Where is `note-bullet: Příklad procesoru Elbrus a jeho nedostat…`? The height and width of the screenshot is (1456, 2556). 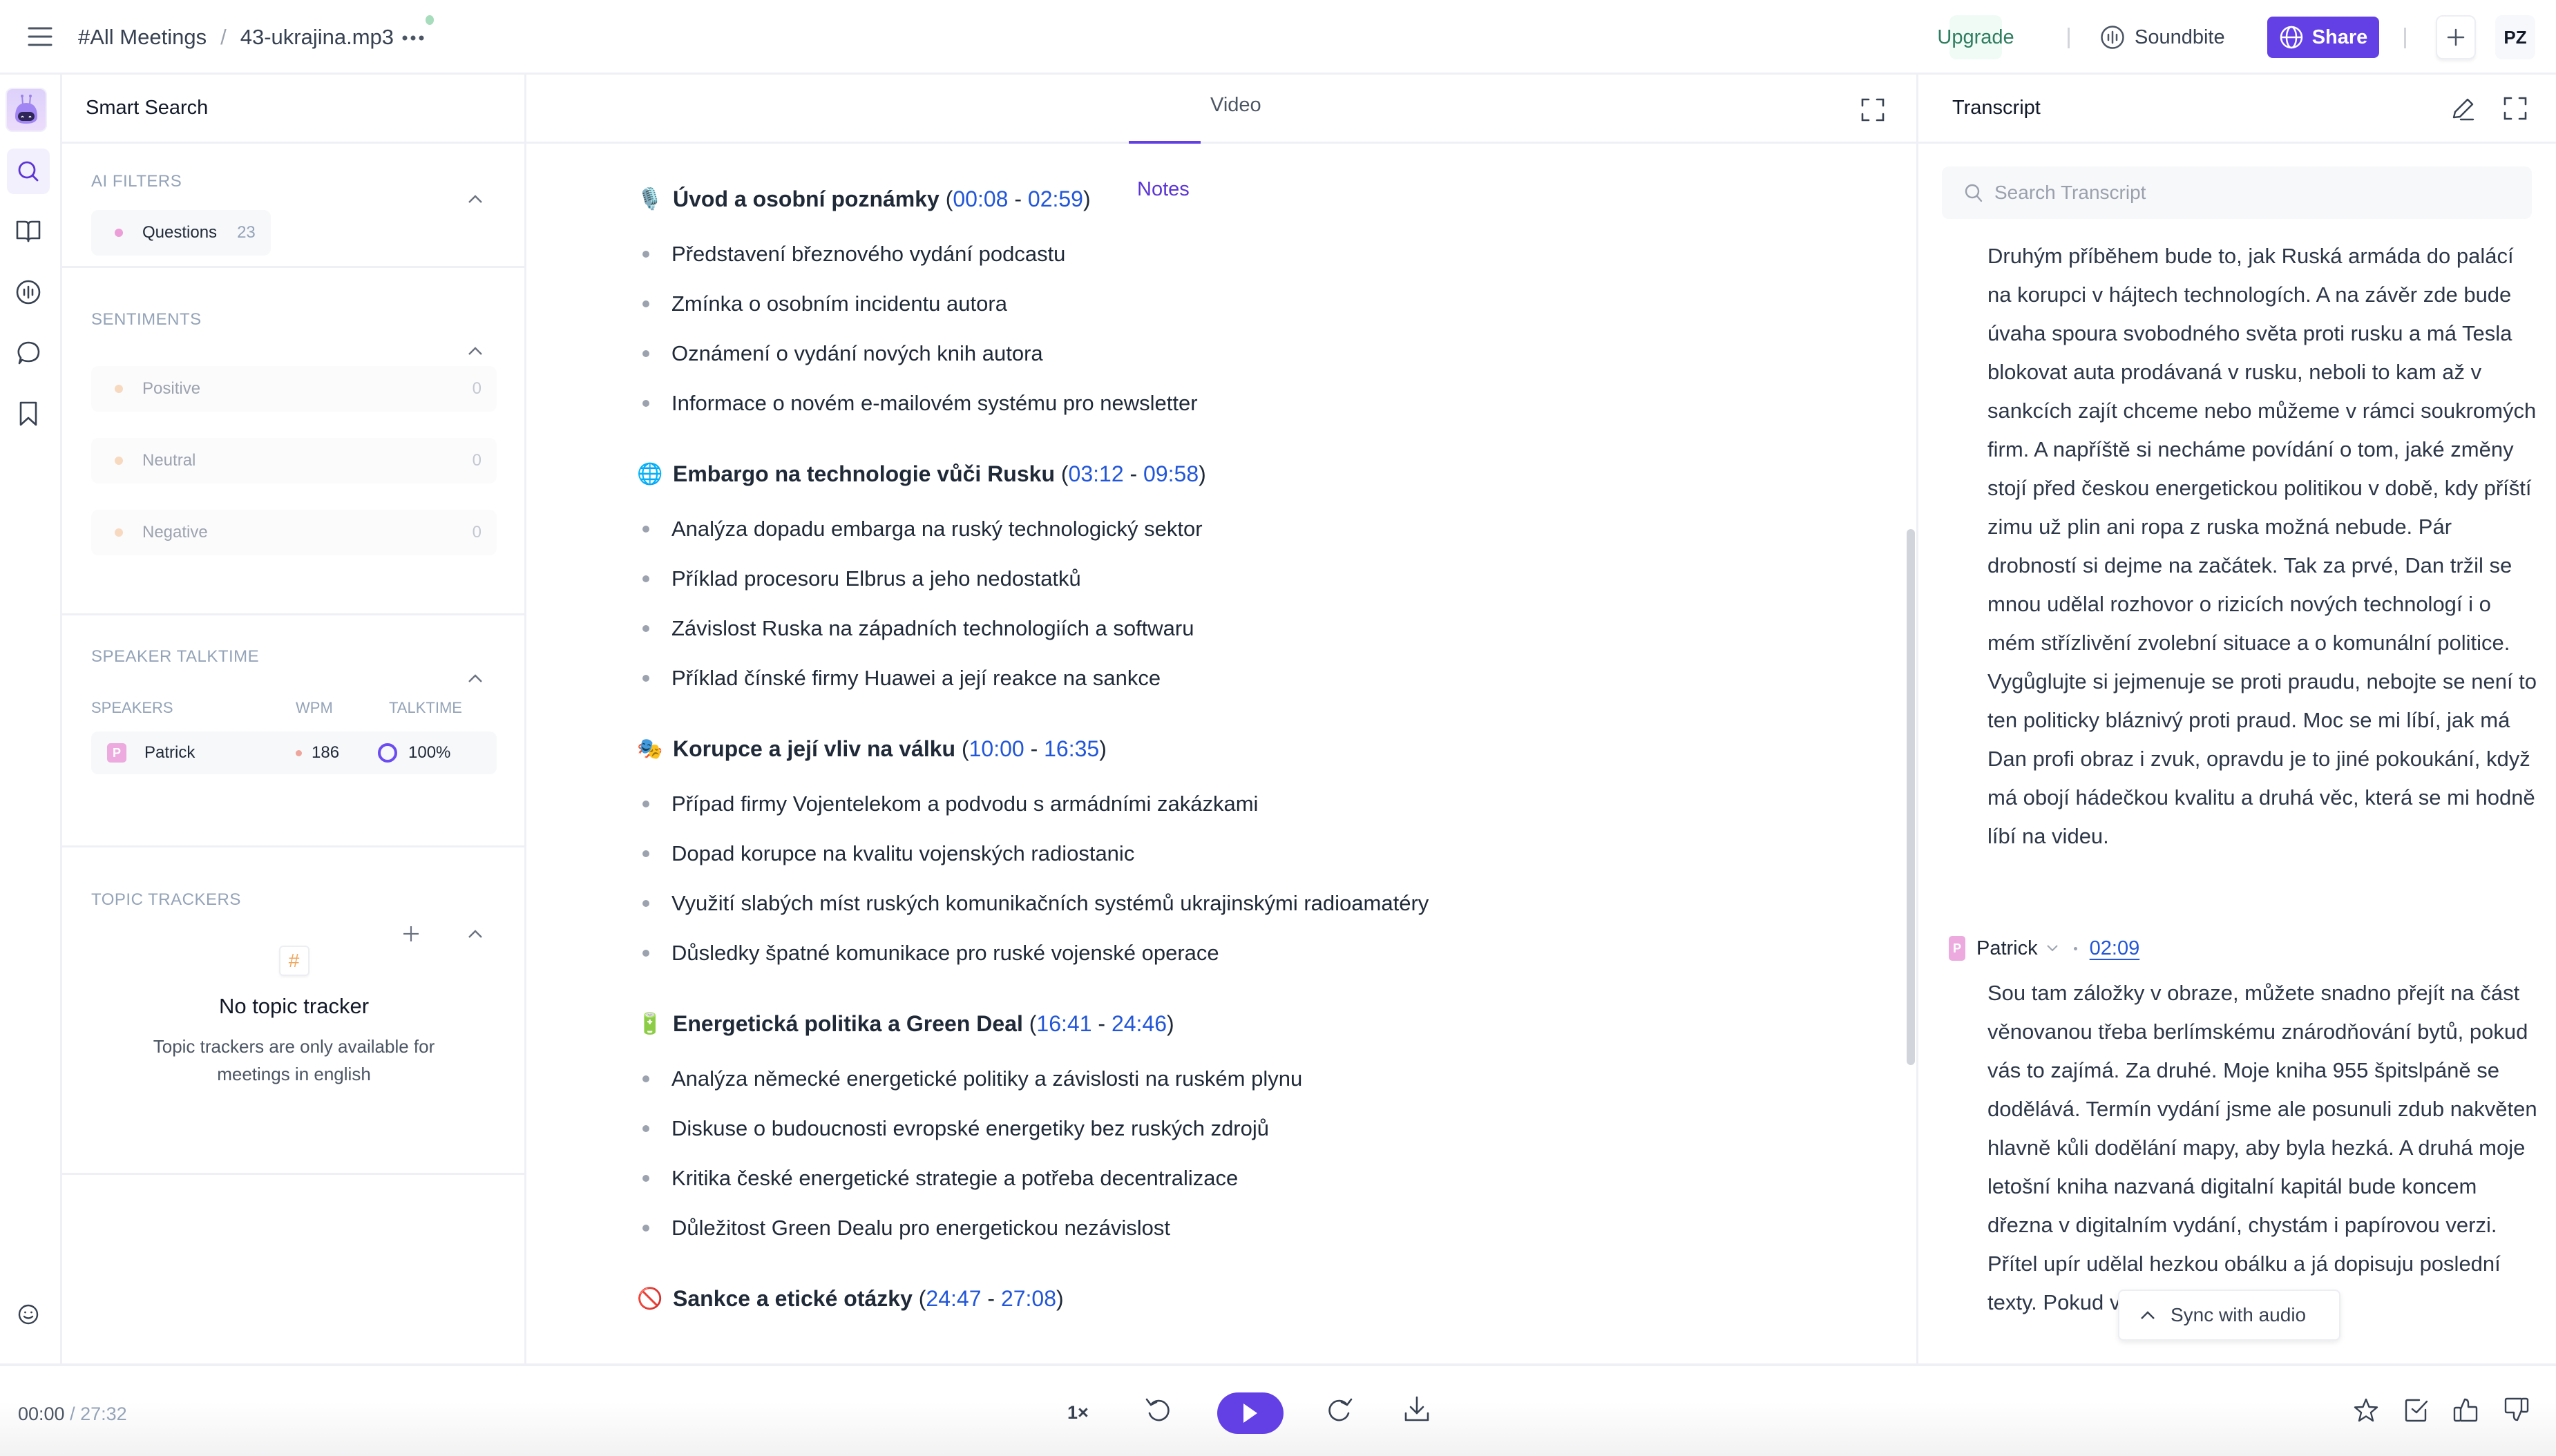 note-bullet: Příklad procesoru Elbrus a jeho nedostat… is located at coordinates (1258, 579).